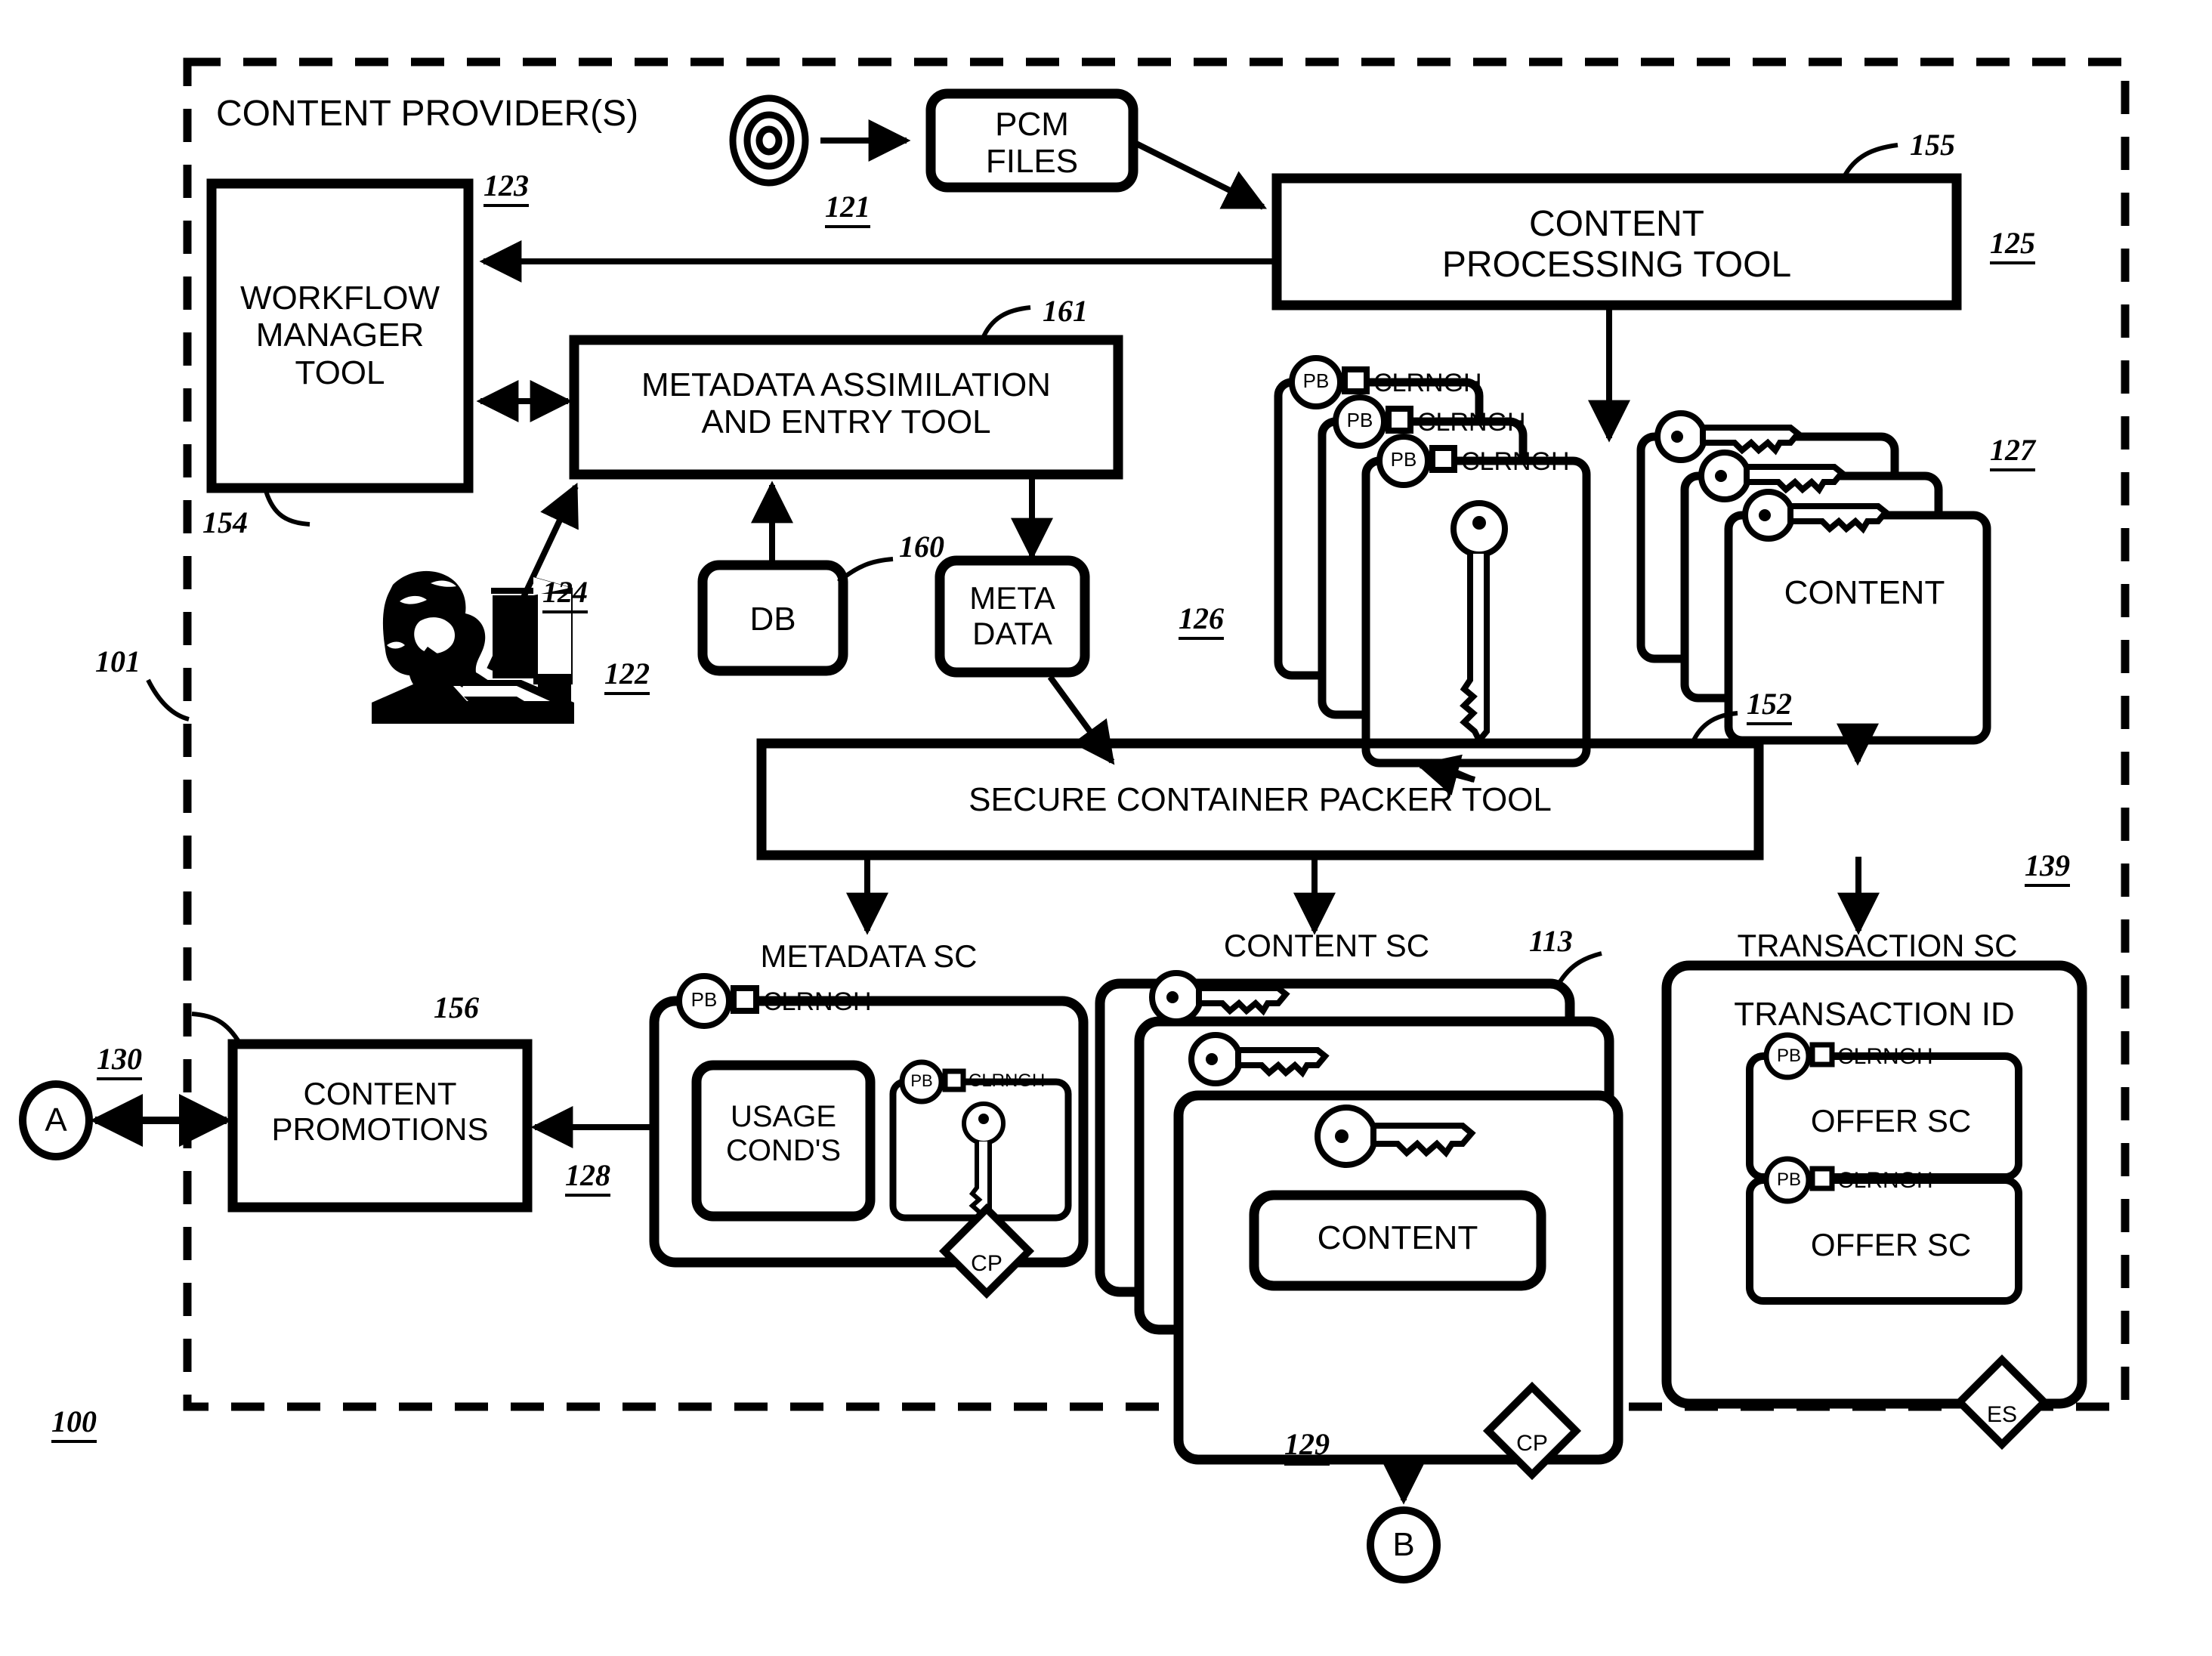 This screenshot has width=2212, height=1656. Describe the element at coordinates (1516, 462) in the screenshot. I see `key-stack-clrngh-label-3: CLRNGH` at that location.